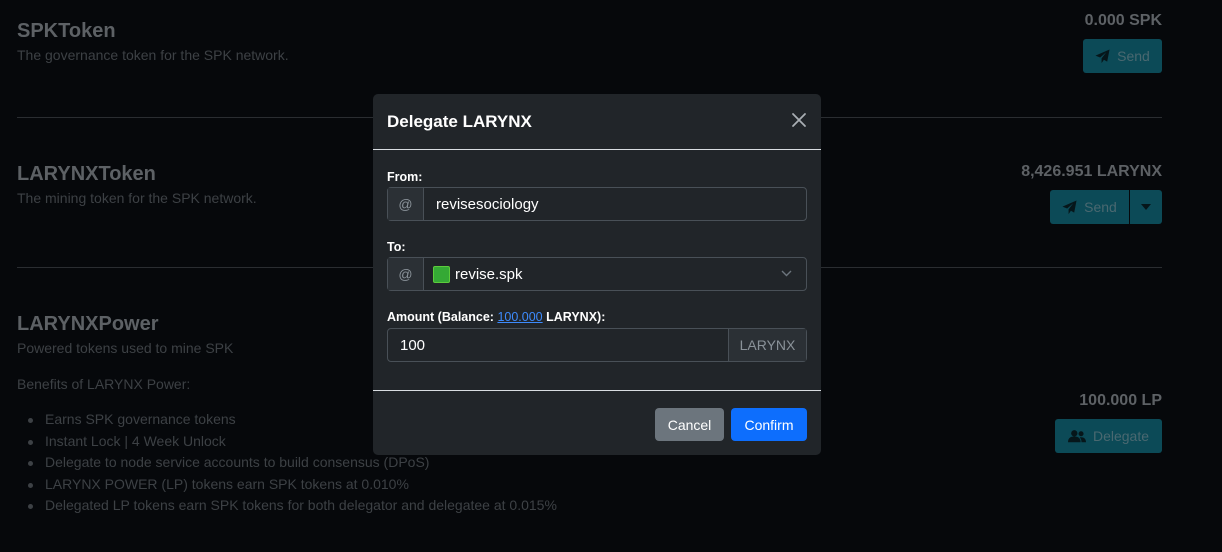  What do you see at coordinates (769, 424) in the screenshot?
I see `confirm-button: Confirm` at bounding box center [769, 424].